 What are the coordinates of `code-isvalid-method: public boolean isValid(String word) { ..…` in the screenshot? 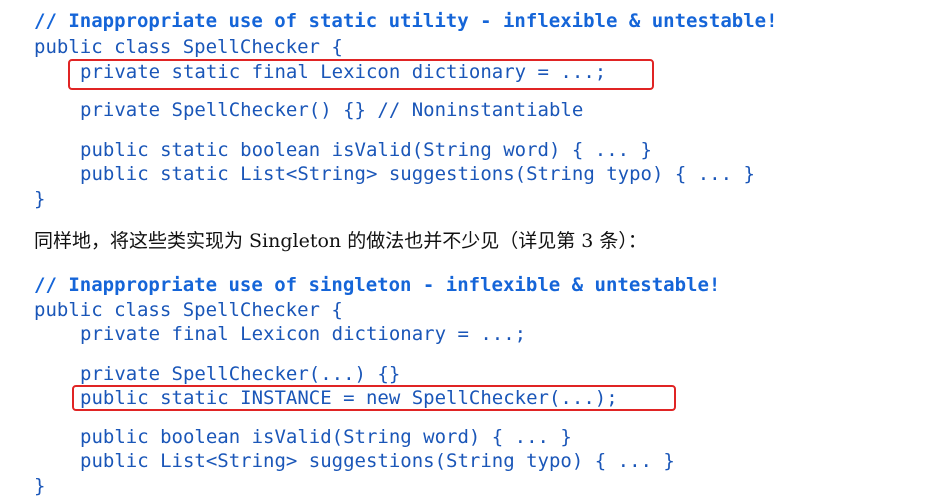 It's located at (326, 437).